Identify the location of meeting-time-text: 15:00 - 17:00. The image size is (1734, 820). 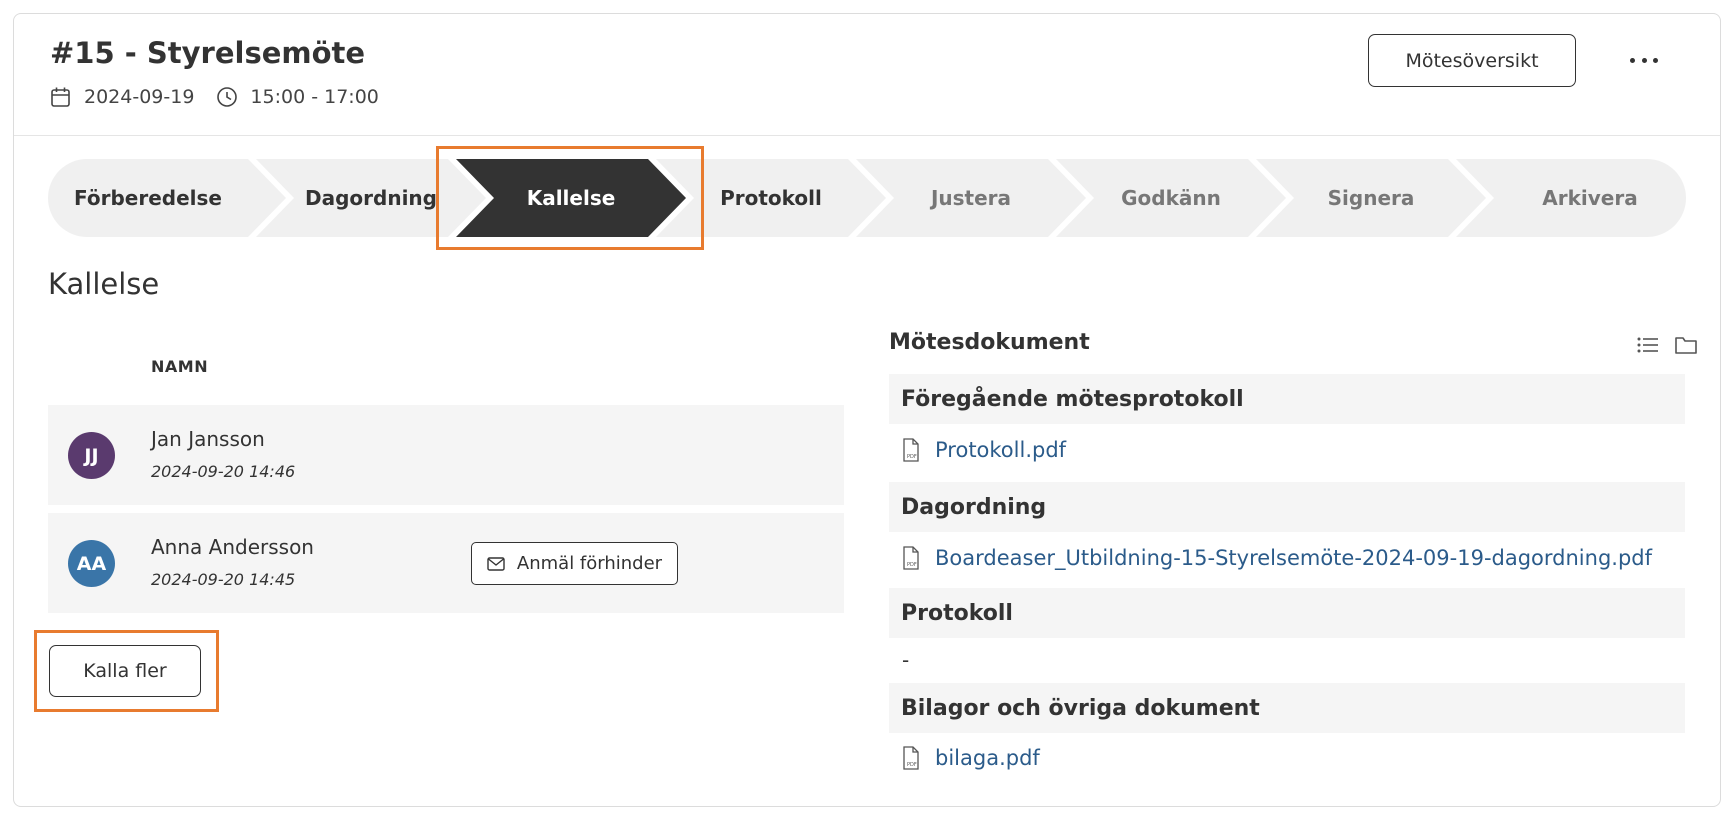
(314, 97).